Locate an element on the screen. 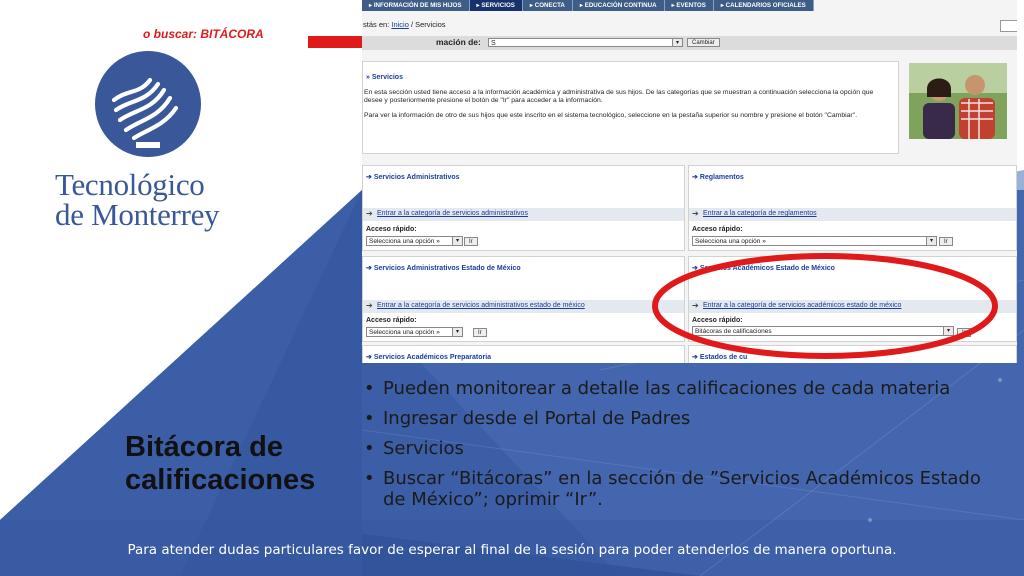 The height and width of the screenshot is (576, 1024). breadcrumb-prefix: stás en: is located at coordinates (376, 24).